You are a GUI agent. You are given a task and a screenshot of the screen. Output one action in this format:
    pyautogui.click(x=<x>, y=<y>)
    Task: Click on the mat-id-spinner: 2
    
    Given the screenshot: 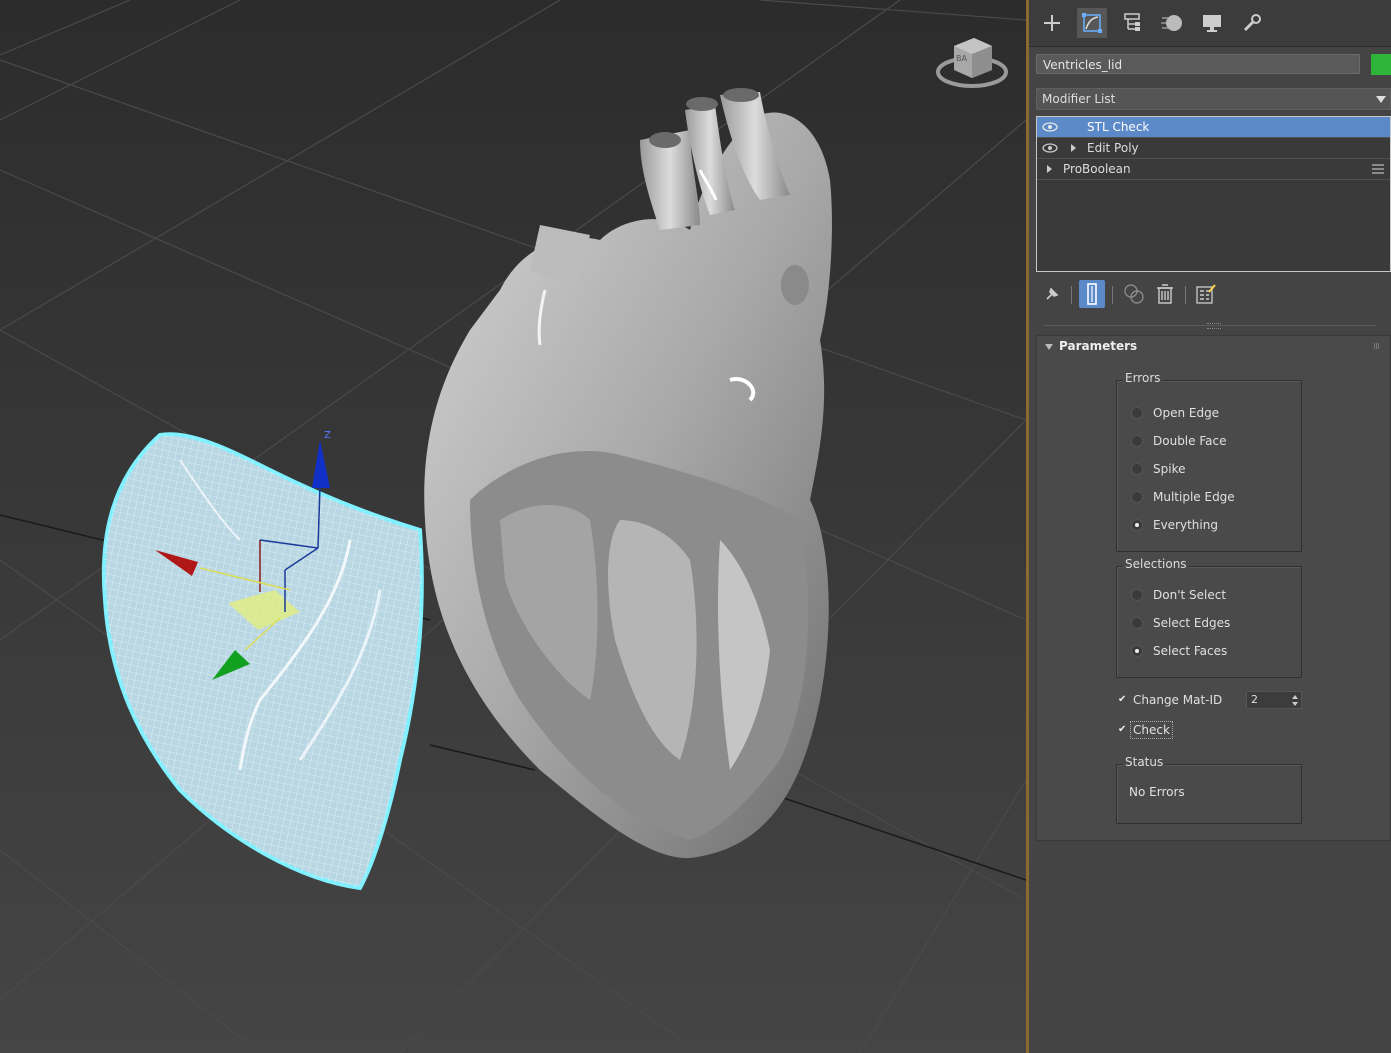 What is the action you would take?
    pyautogui.click(x=1274, y=700)
    